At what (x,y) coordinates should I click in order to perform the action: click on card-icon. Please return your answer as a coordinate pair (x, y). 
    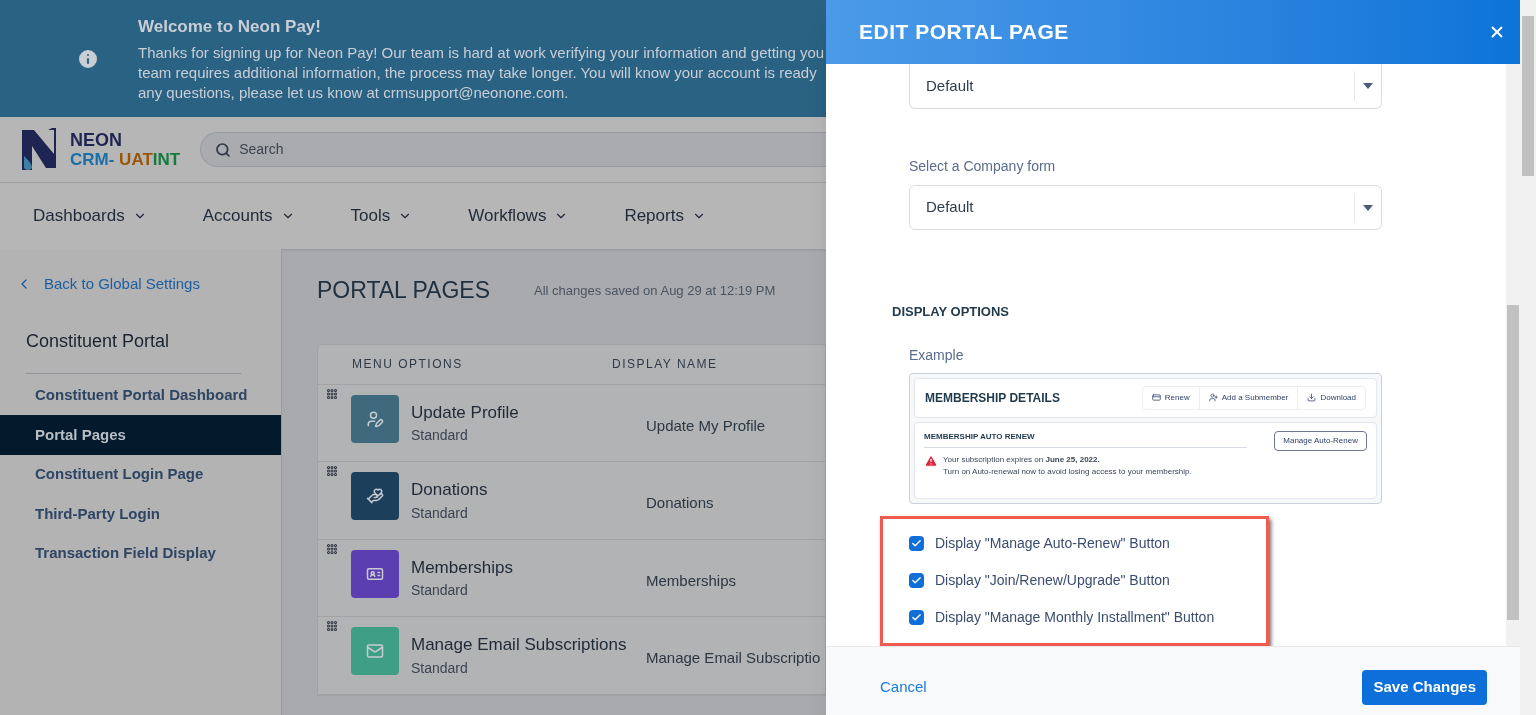
    Looking at the image, I should click on (1156, 397).